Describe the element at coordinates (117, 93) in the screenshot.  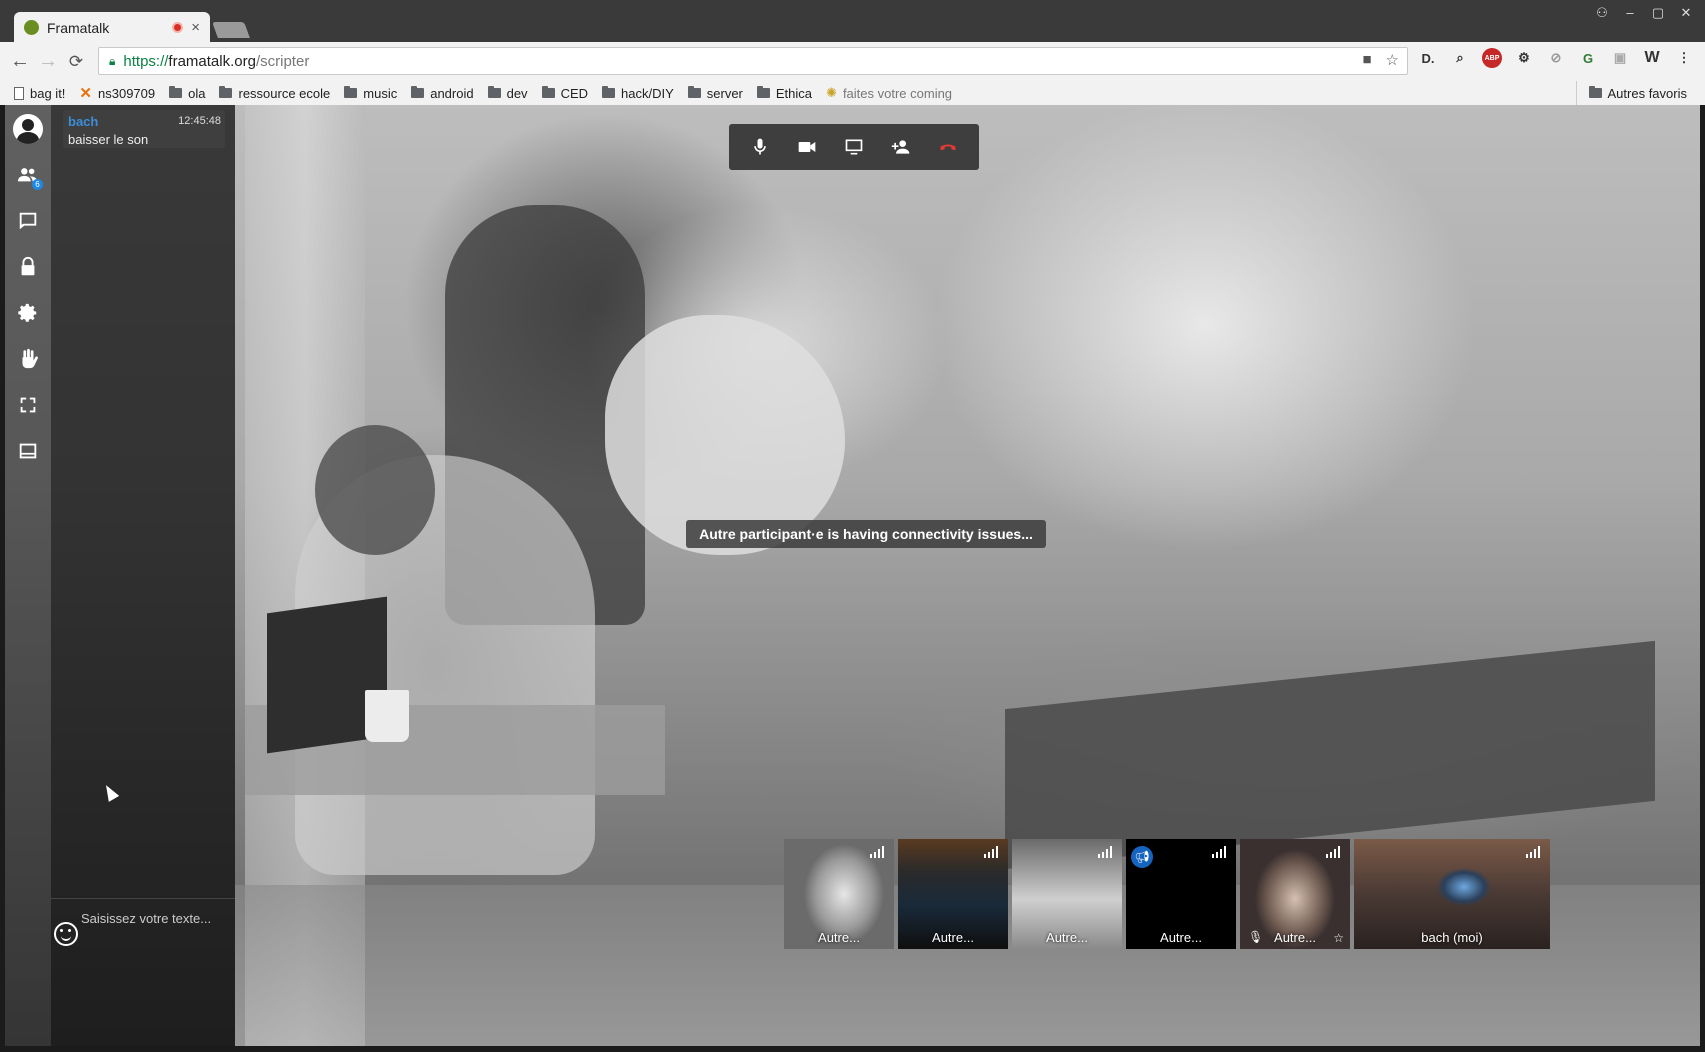
I see `bookmark-ns309709: ✕ ns309709` at that location.